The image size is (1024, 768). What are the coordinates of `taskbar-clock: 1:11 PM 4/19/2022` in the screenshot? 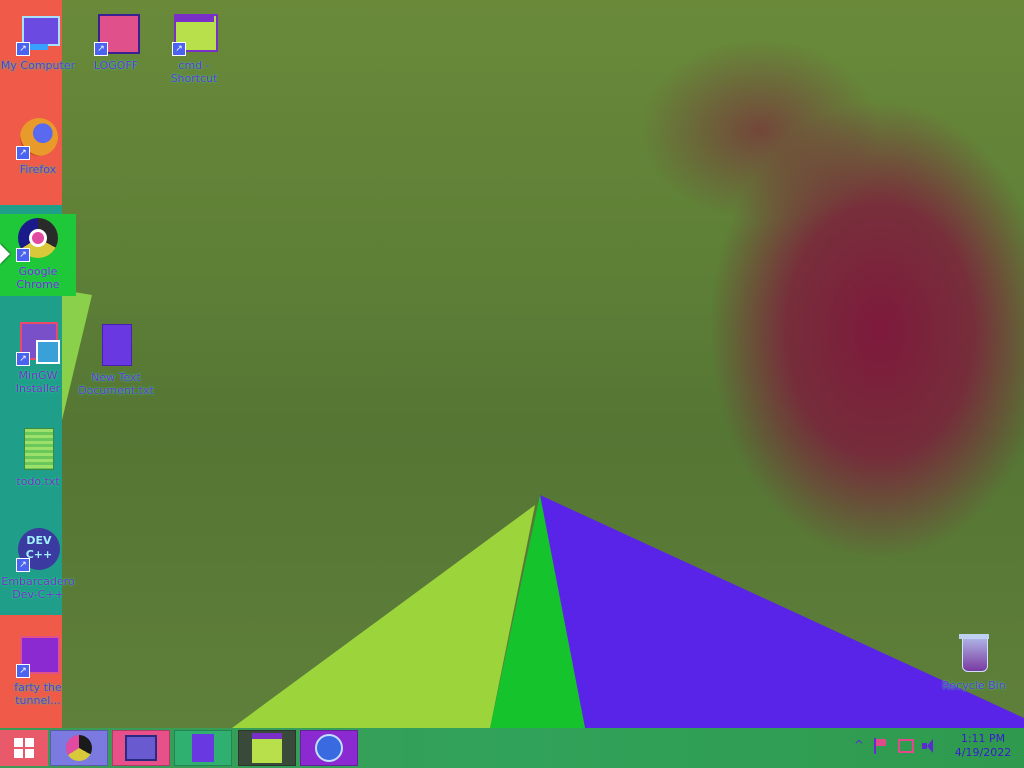 It's located at (983, 746).